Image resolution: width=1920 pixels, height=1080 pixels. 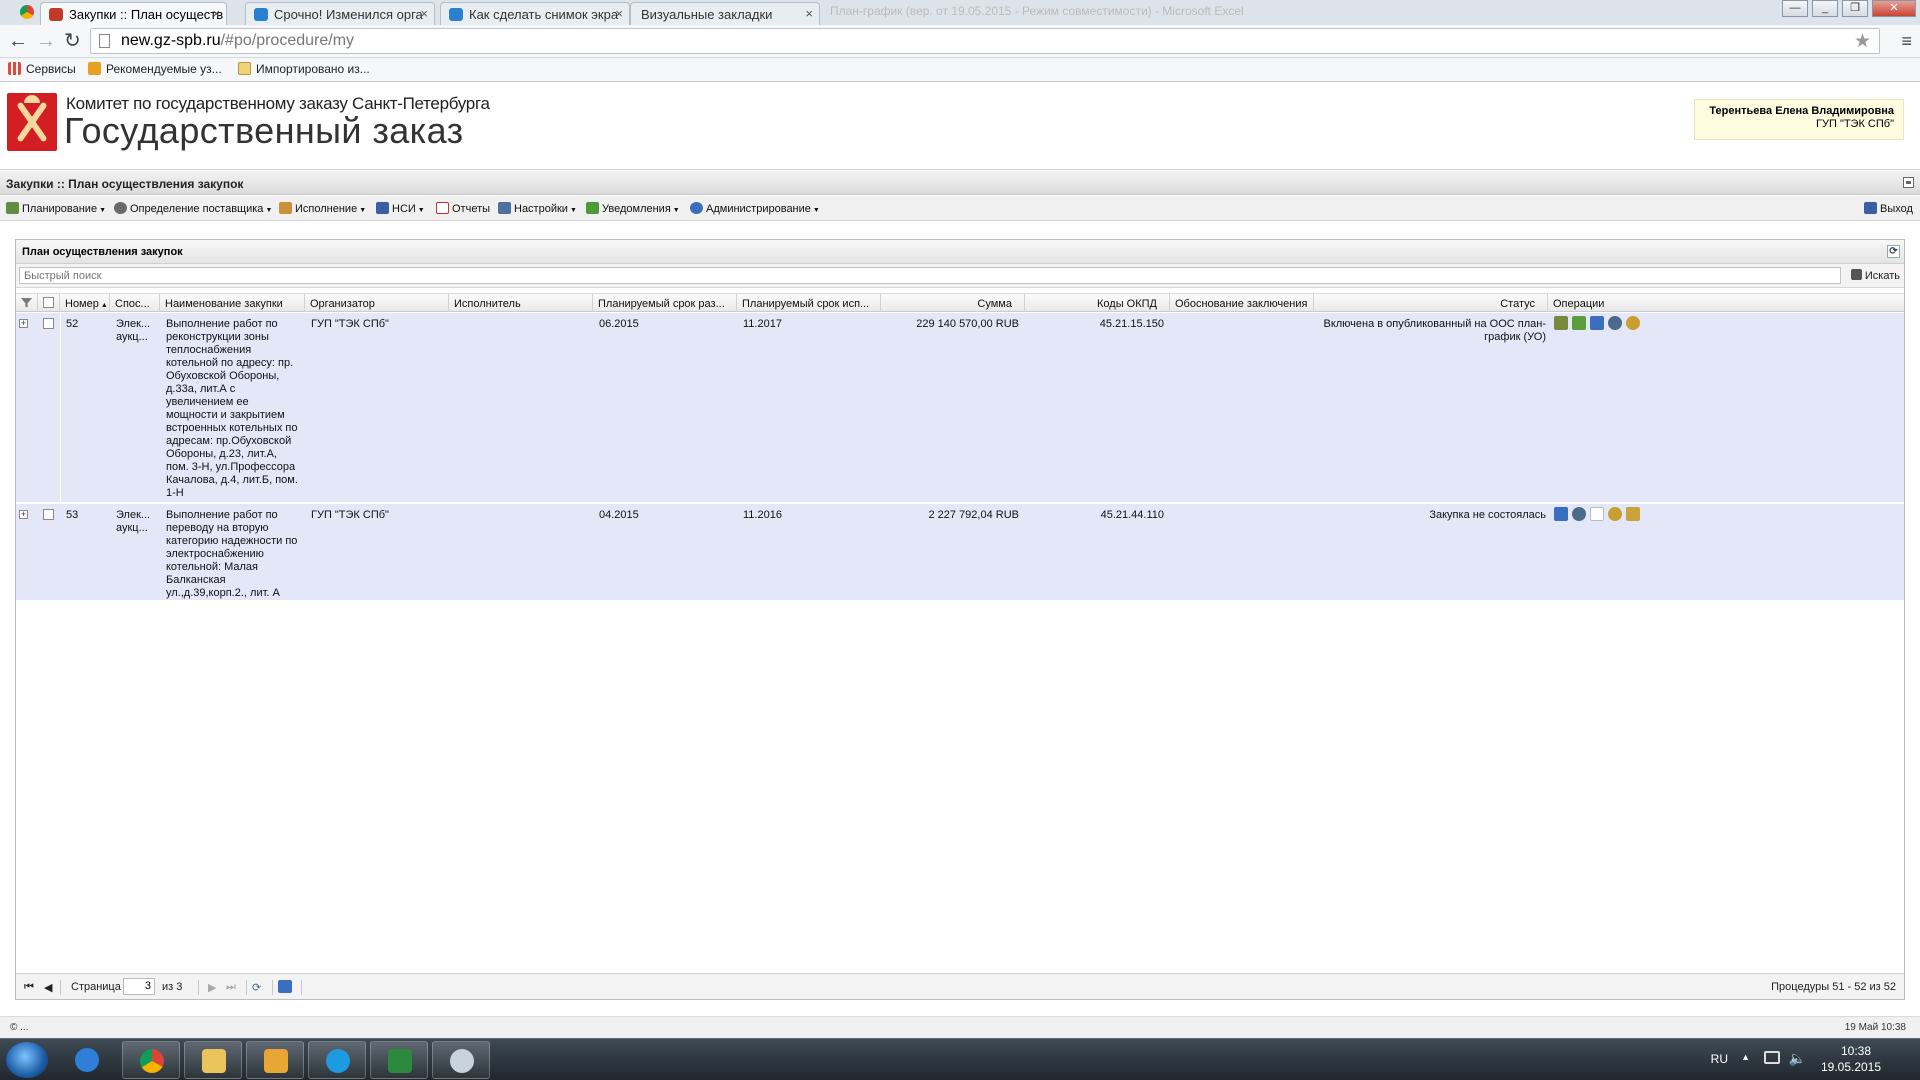 What do you see at coordinates (1894, 8) in the screenshot?
I see `window-close-button: ✕` at bounding box center [1894, 8].